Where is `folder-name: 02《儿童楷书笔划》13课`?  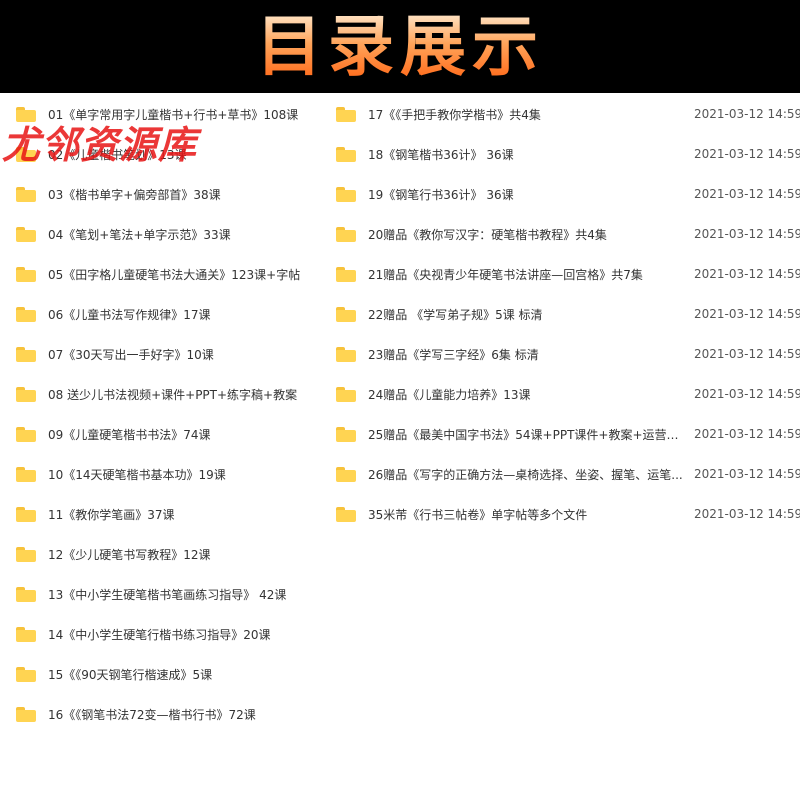 folder-name: 02《儿童楷书笔划》13课 is located at coordinates (117, 154).